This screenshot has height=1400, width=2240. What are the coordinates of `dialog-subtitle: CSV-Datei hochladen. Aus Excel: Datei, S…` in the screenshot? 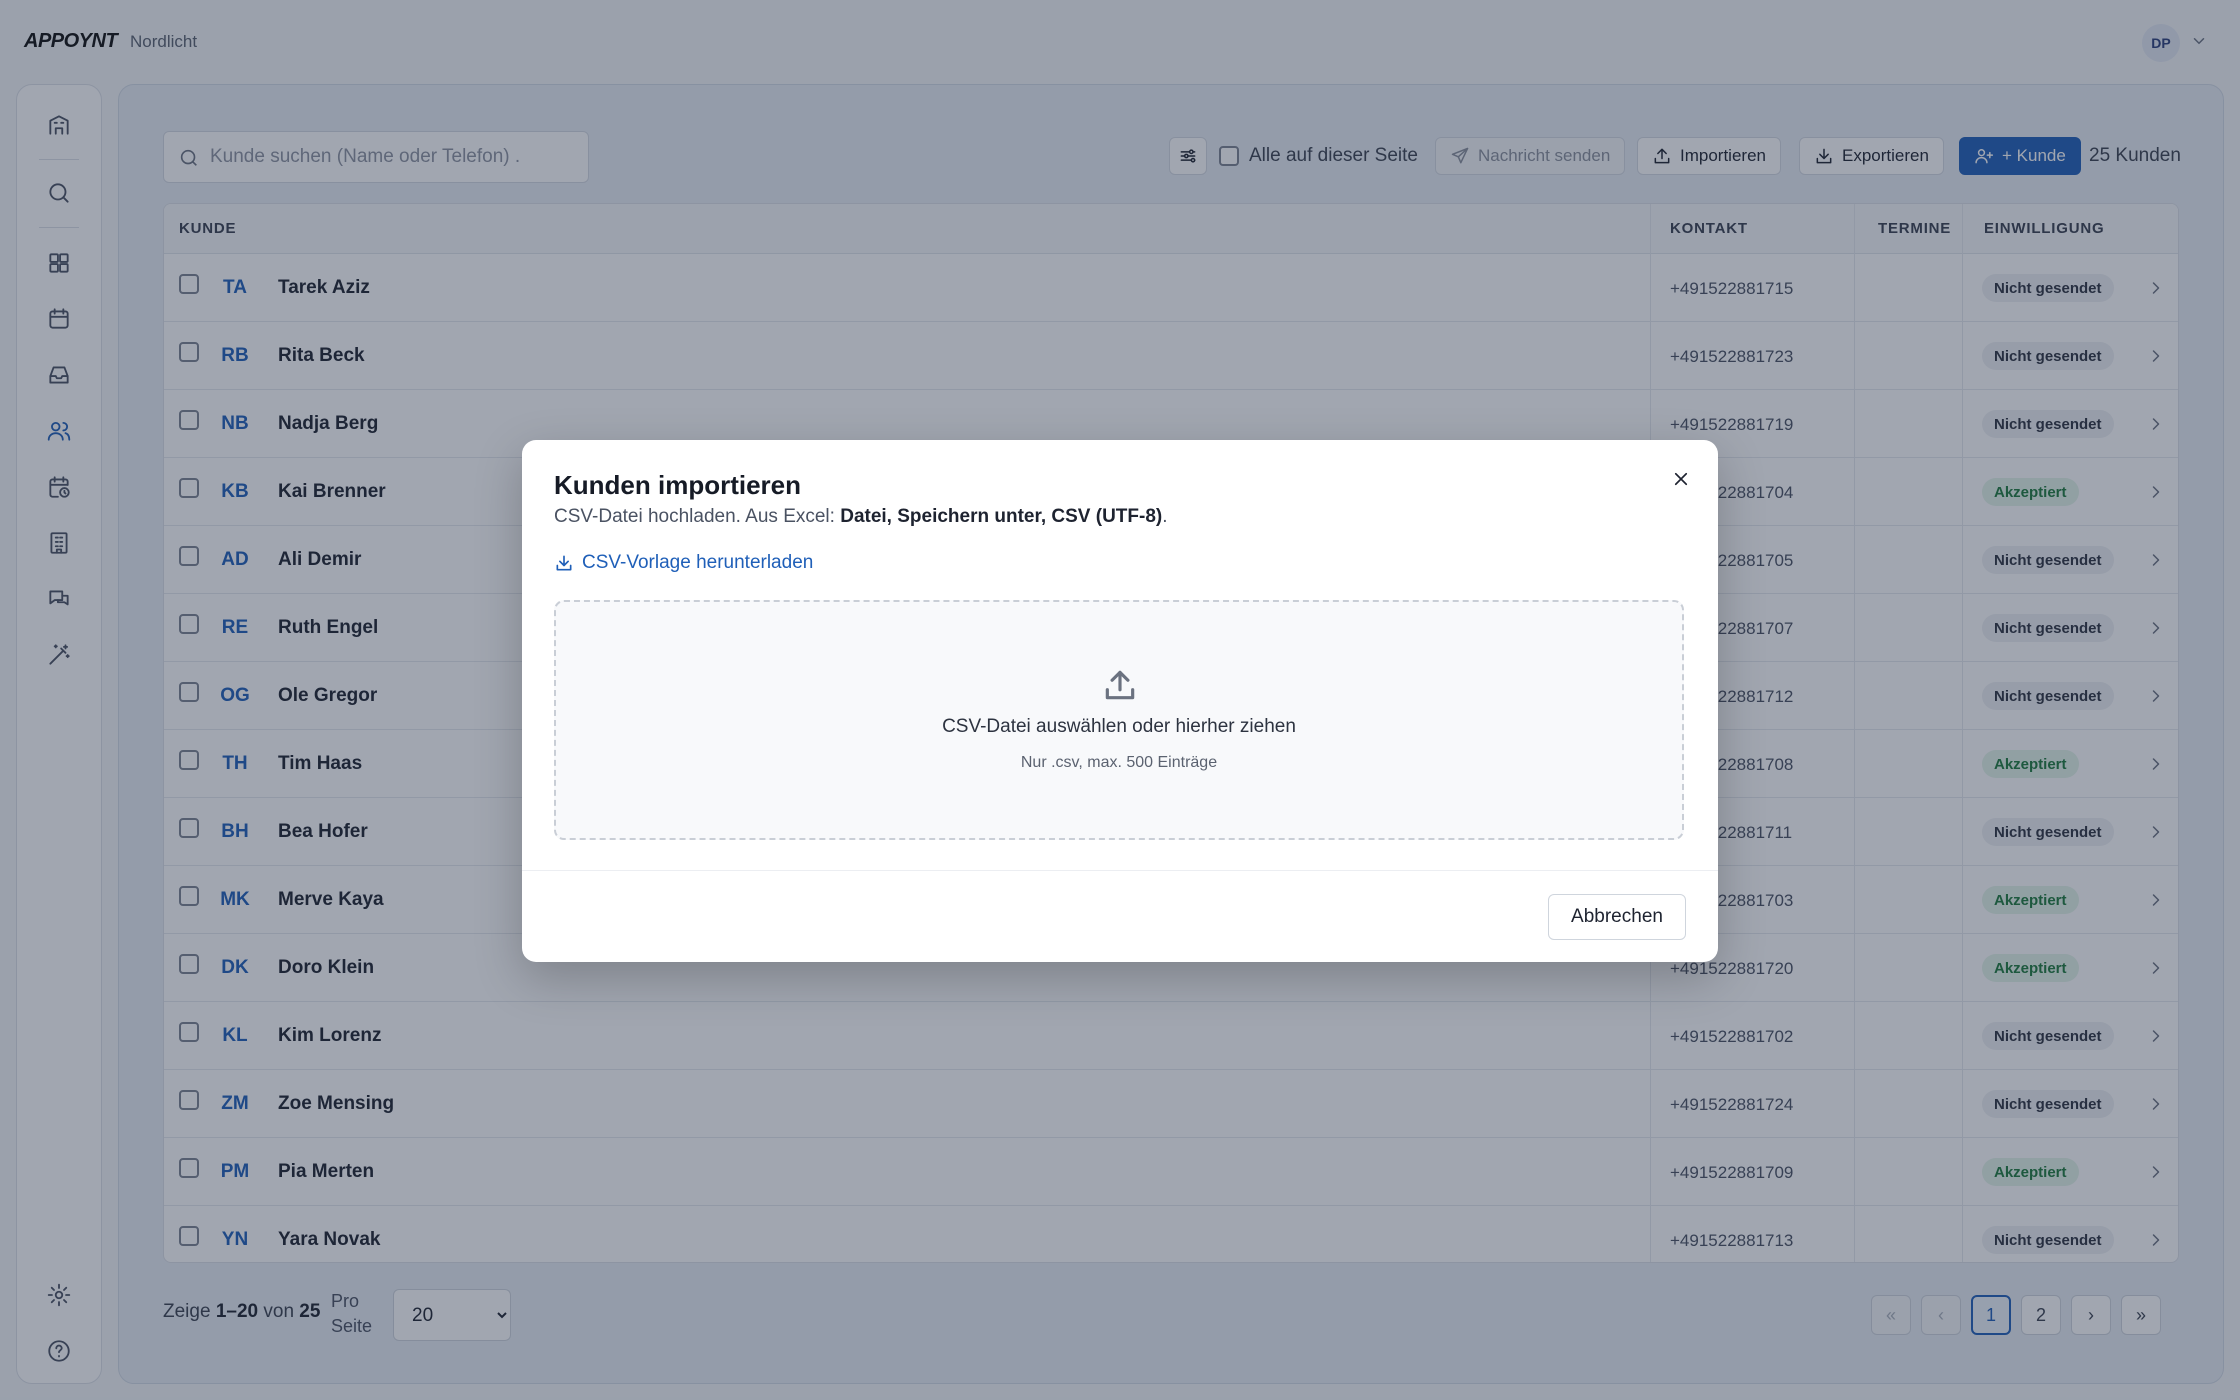 It's located at (861, 517).